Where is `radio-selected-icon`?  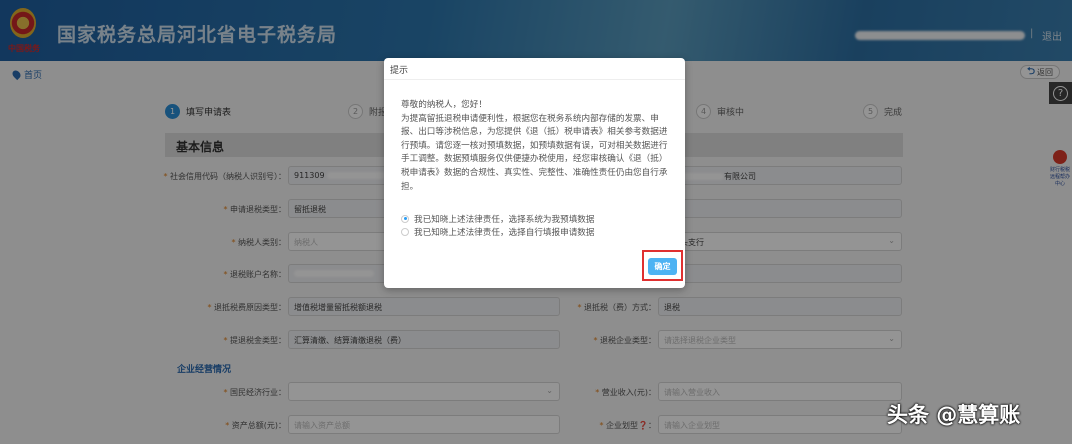 radio-selected-icon is located at coordinates (405, 218).